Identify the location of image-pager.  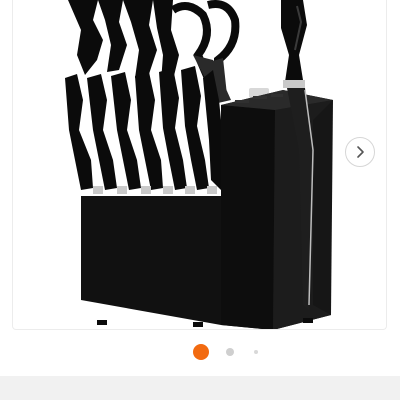
(200, 352).